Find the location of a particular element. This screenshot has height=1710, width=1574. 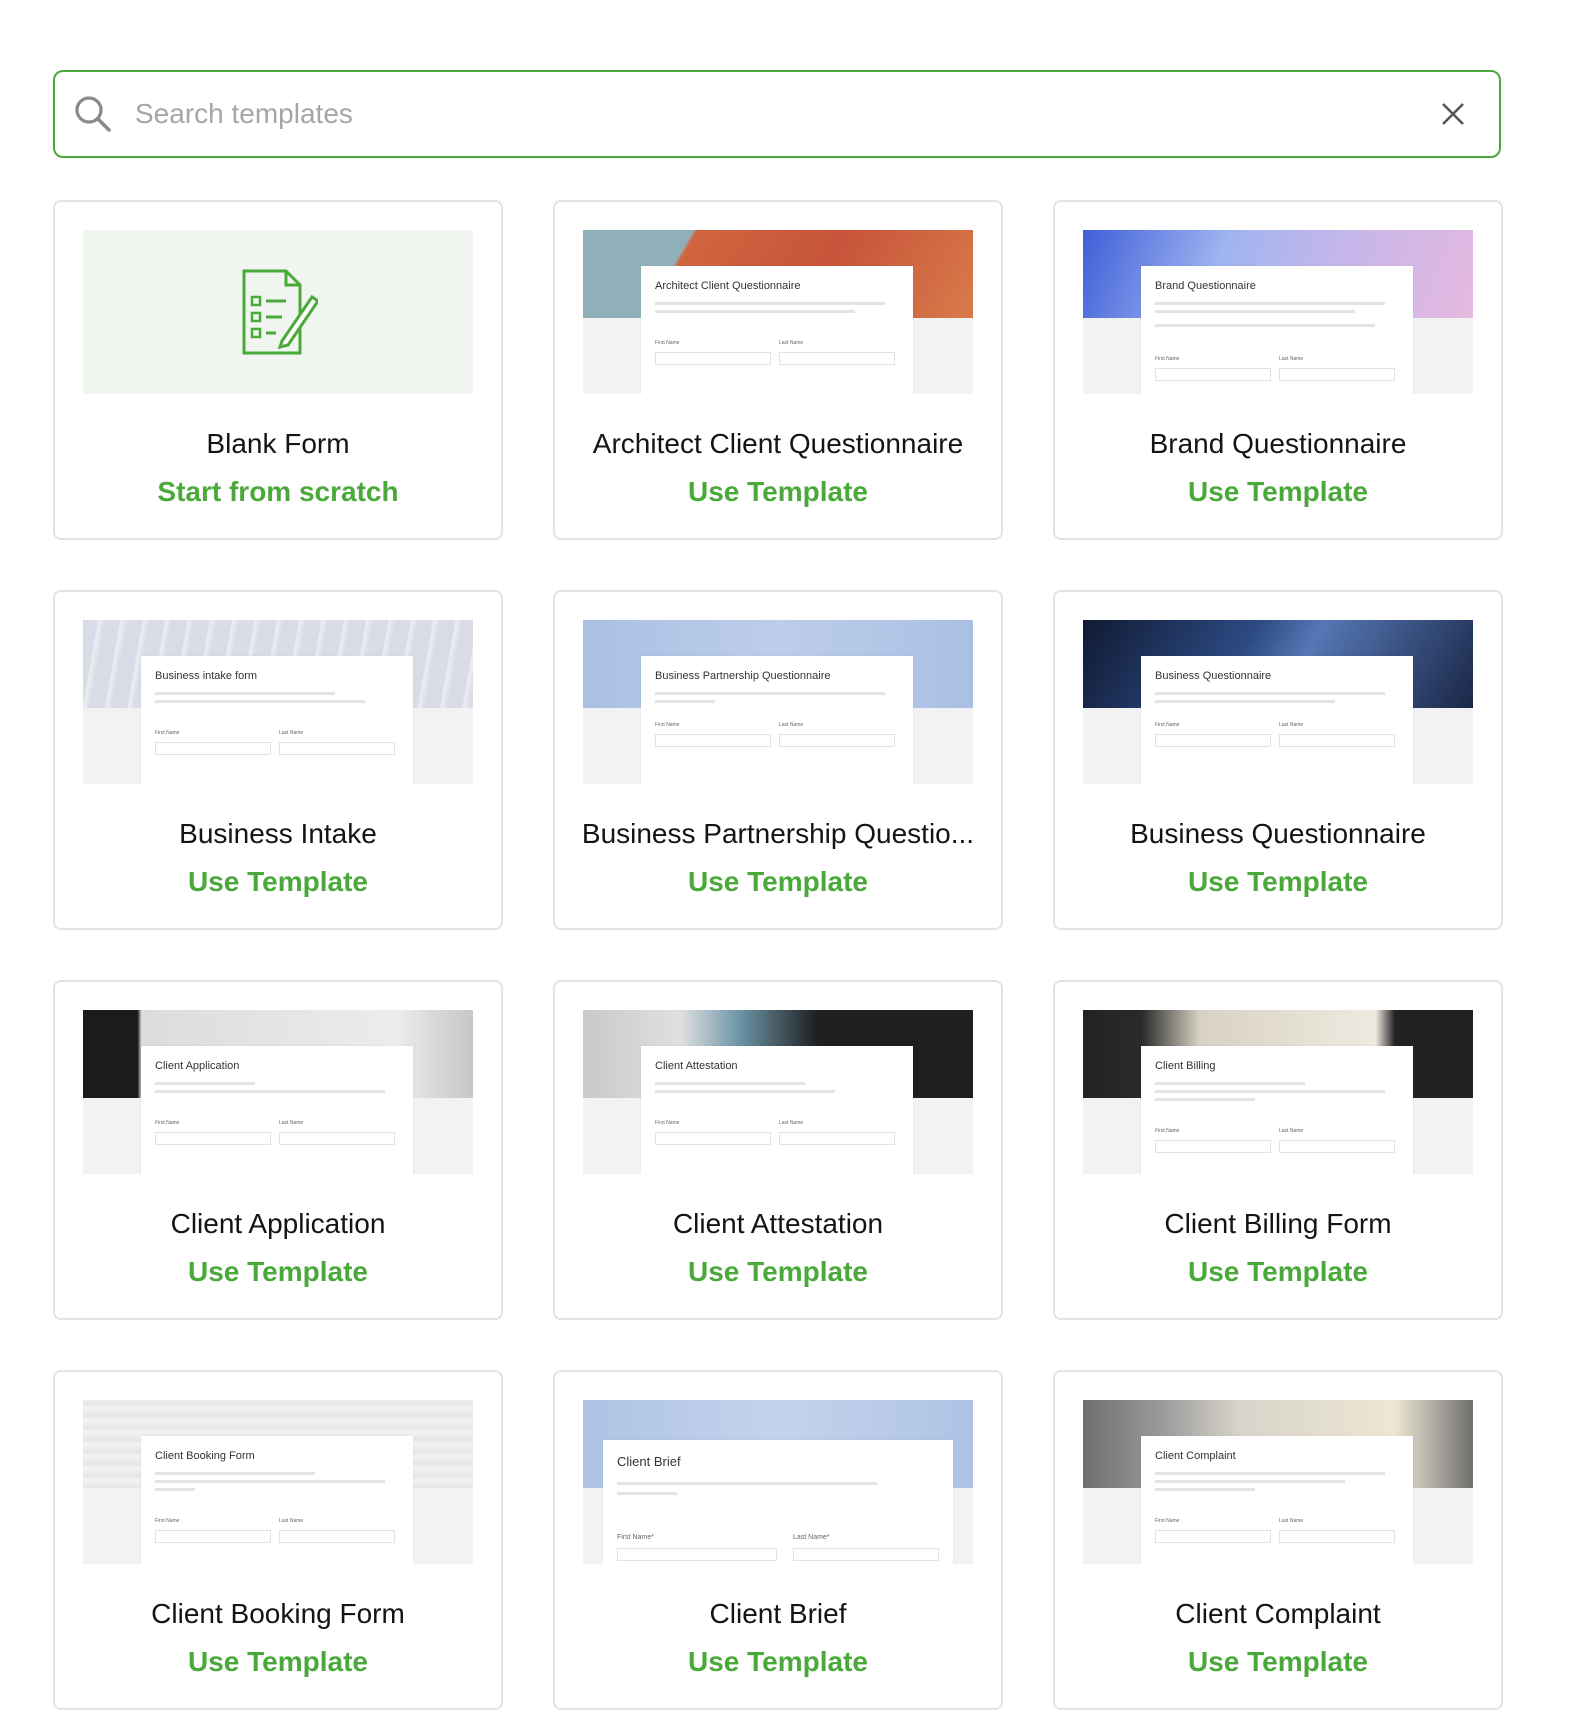

card-title: Client Complaint is located at coordinates (1278, 1613).